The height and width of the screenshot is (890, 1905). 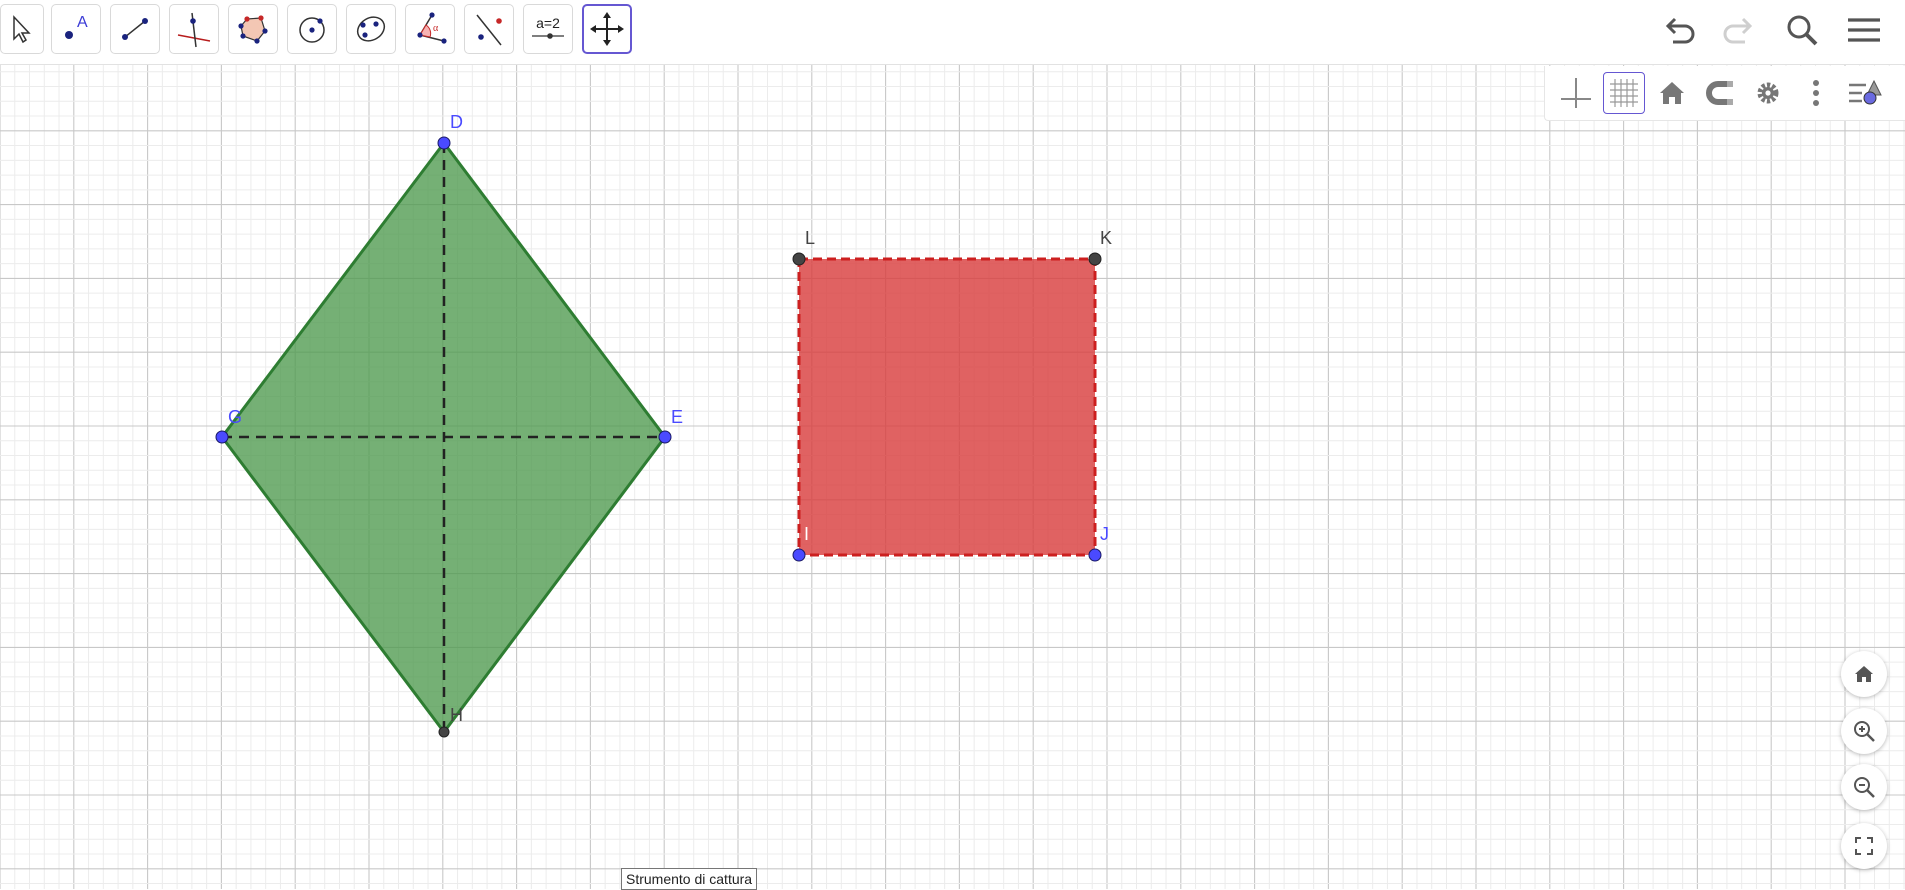 I want to click on ellipse-icon, so click(x=371, y=29).